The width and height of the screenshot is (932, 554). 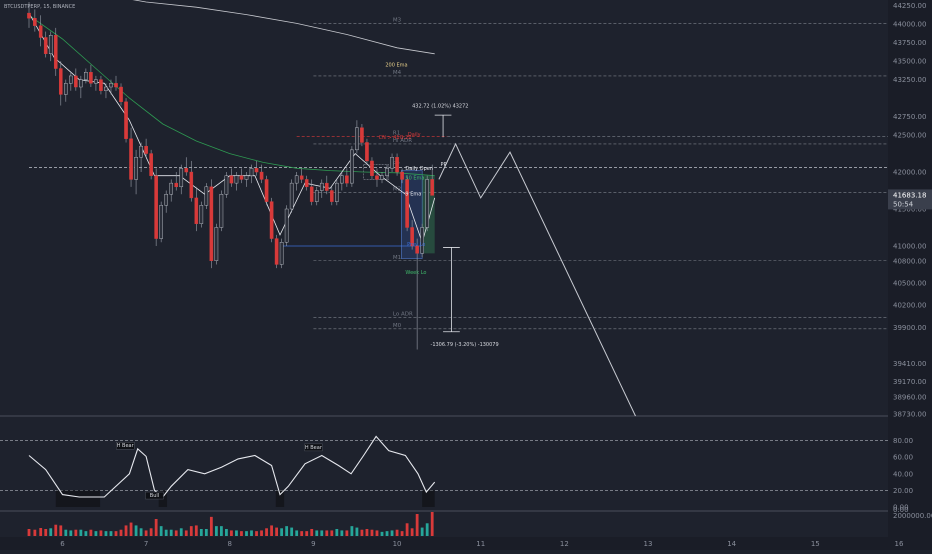 I want to click on chart-annotation: Daily Open, so click(x=419, y=169).